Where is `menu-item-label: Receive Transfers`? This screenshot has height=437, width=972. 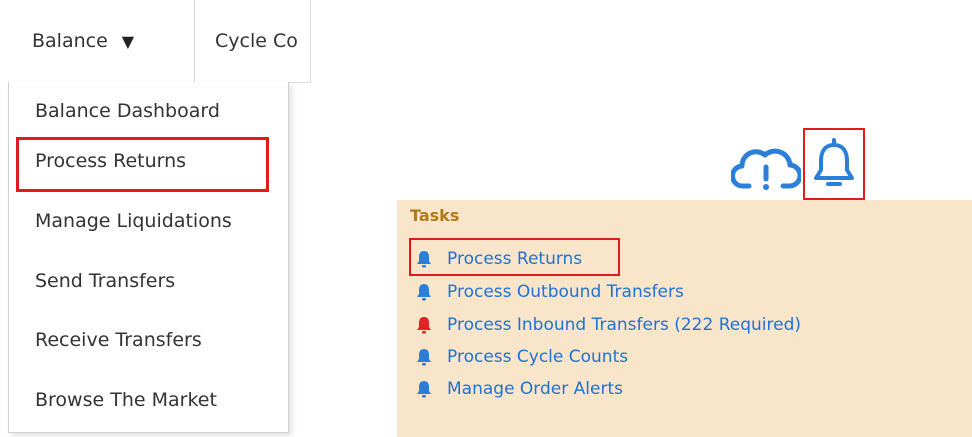
menu-item-label: Receive Transfers is located at coordinates (118, 340).